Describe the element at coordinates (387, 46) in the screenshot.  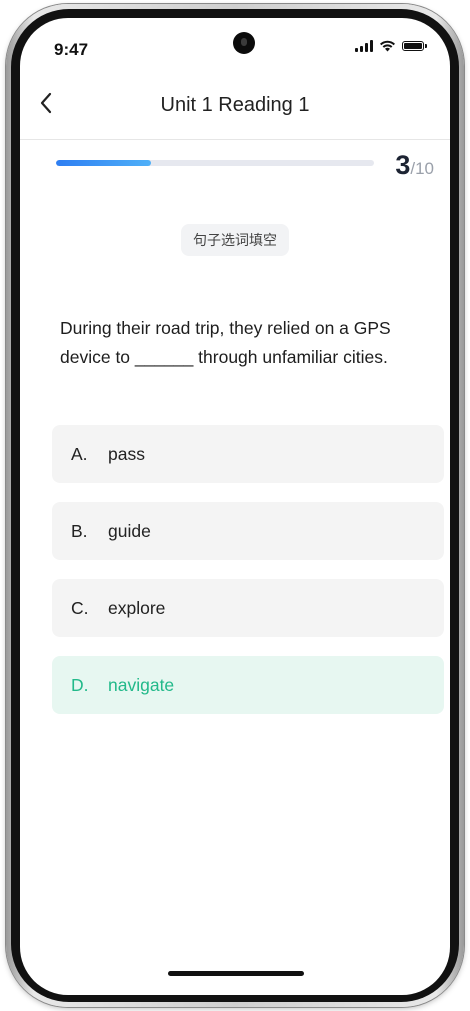
I see `wifi-icon` at that location.